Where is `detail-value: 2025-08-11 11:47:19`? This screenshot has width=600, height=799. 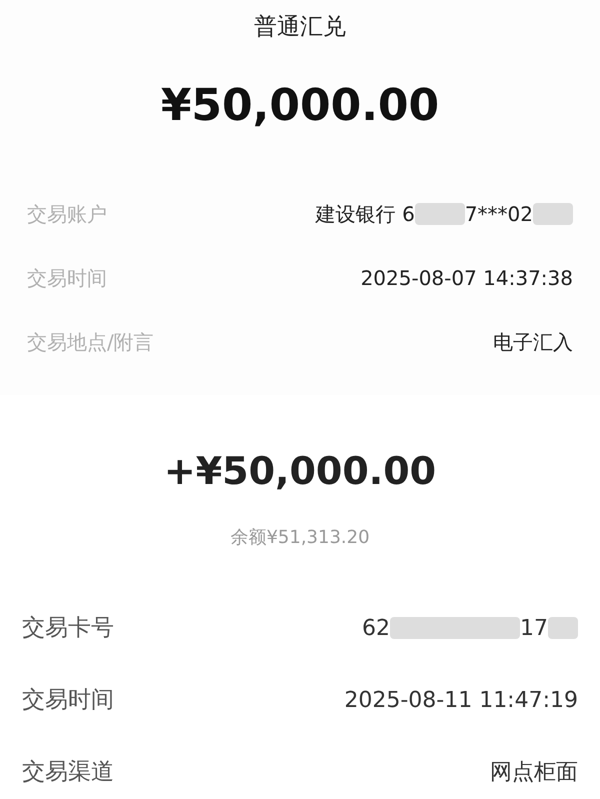
detail-value: 2025-08-11 11:47:19 is located at coordinates (461, 700).